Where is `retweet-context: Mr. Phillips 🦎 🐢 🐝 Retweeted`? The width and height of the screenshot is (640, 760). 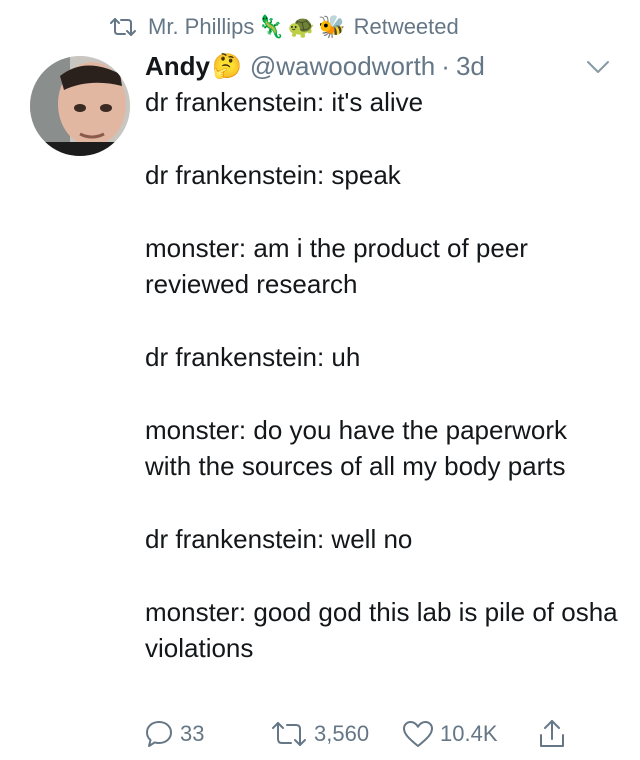 retweet-context: Mr. Phillips 🦎 🐢 🐝 Retweeted is located at coordinates (283, 27).